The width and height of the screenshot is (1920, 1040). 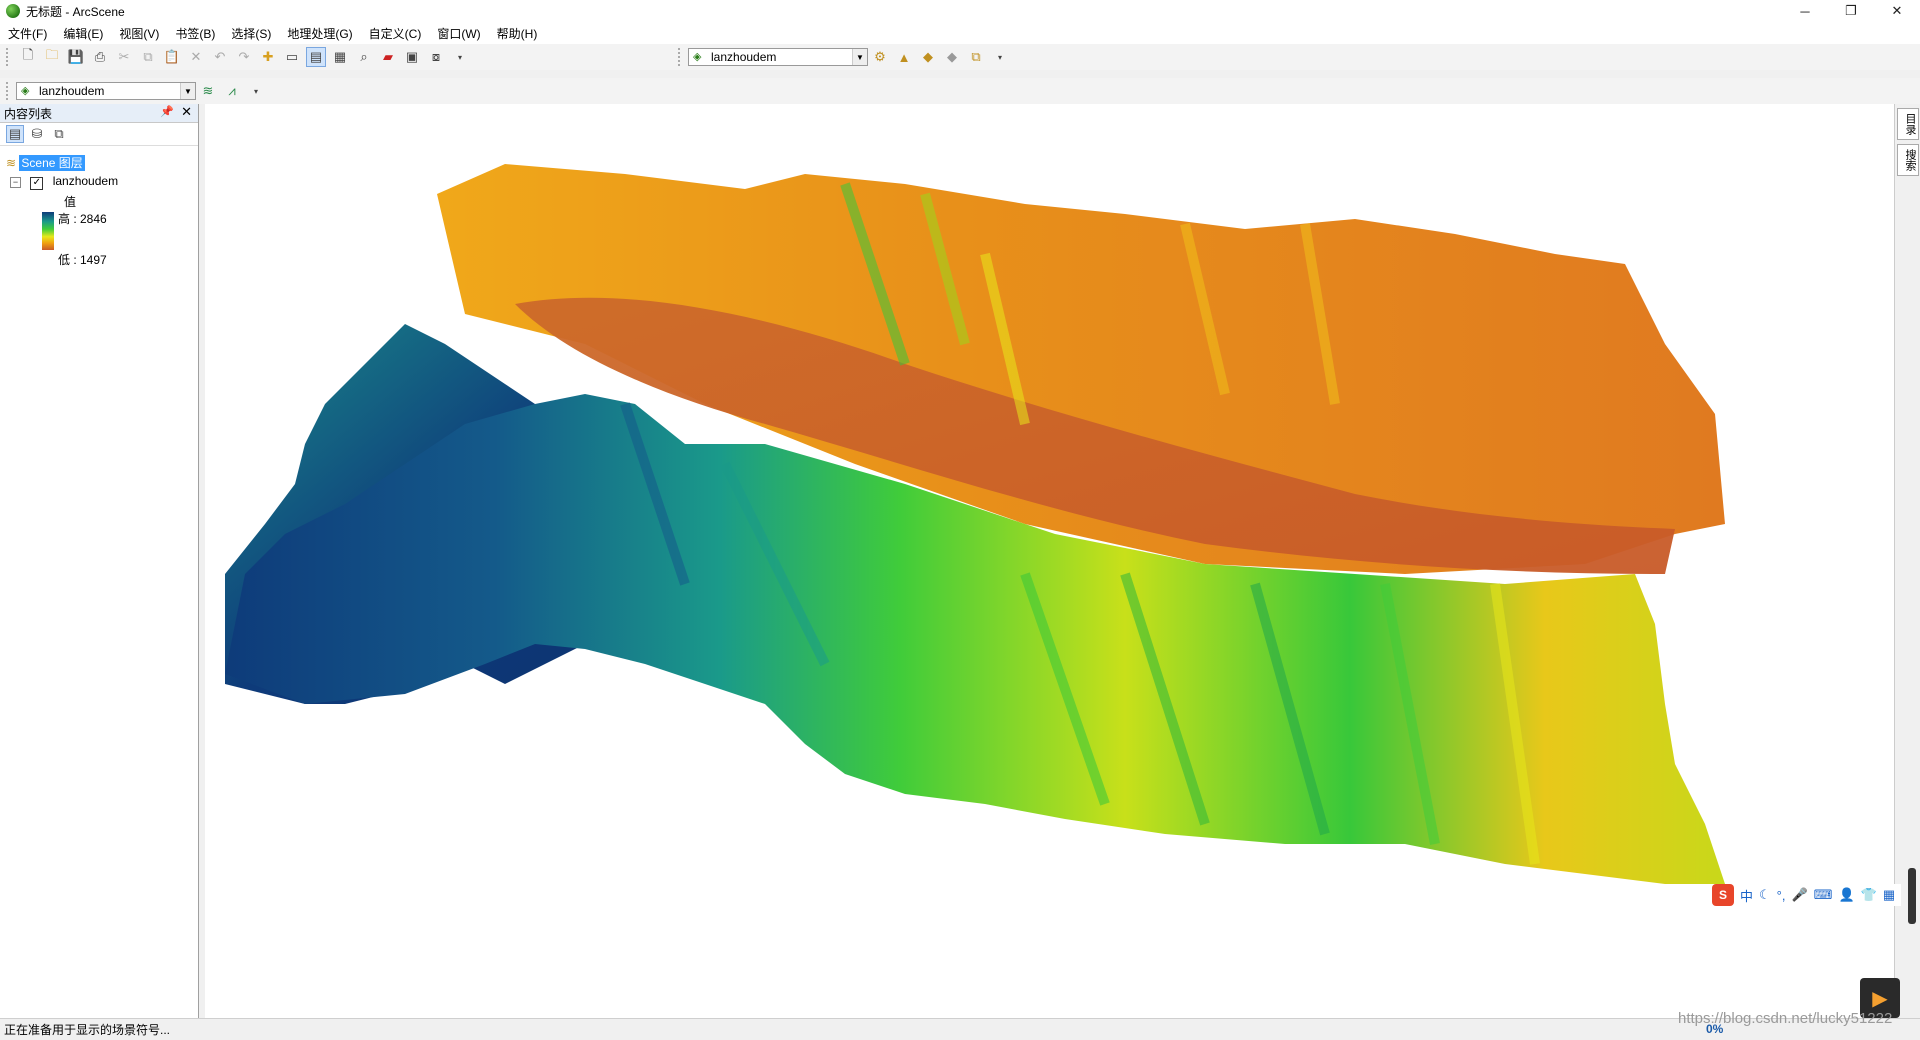 What do you see at coordinates (11, 163) in the screenshot?
I see `layers-icon: ≋` at bounding box center [11, 163].